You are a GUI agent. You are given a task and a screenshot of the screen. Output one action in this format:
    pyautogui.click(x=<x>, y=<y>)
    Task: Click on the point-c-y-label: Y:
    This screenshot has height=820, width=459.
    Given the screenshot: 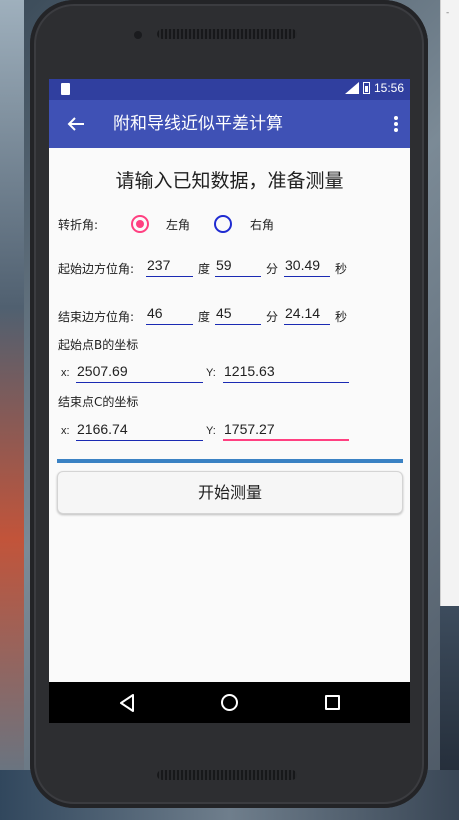 What is the action you would take?
    pyautogui.click(x=211, y=431)
    